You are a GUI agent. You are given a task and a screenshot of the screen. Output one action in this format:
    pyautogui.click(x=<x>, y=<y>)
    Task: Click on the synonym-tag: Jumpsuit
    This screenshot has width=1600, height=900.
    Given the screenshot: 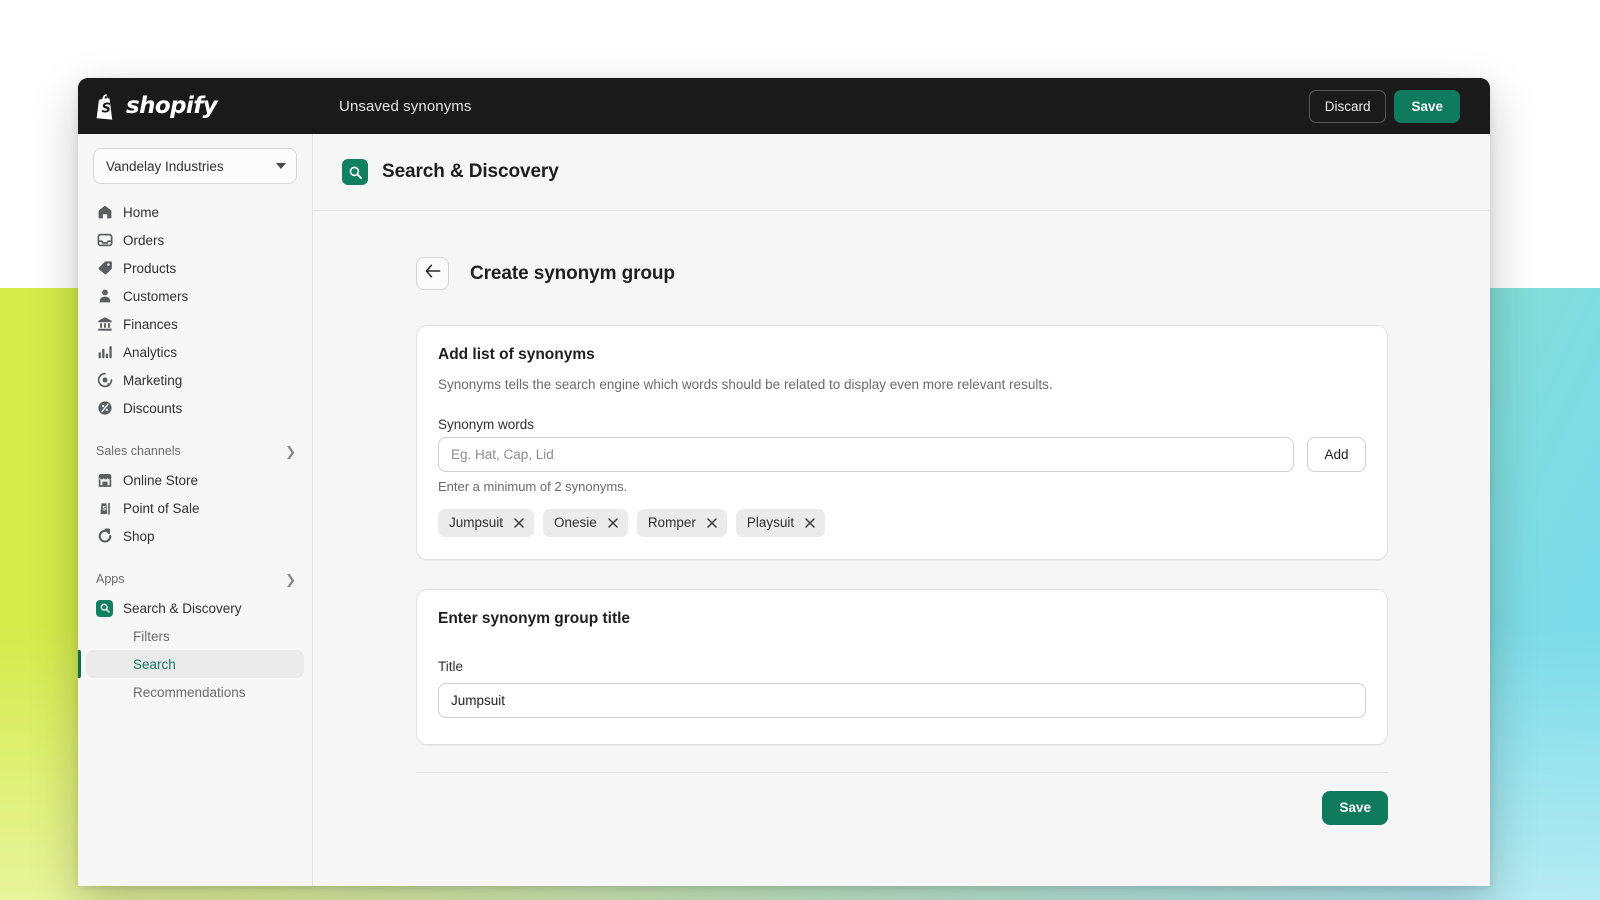 What is the action you would take?
    pyautogui.click(x=486, y=522)
    